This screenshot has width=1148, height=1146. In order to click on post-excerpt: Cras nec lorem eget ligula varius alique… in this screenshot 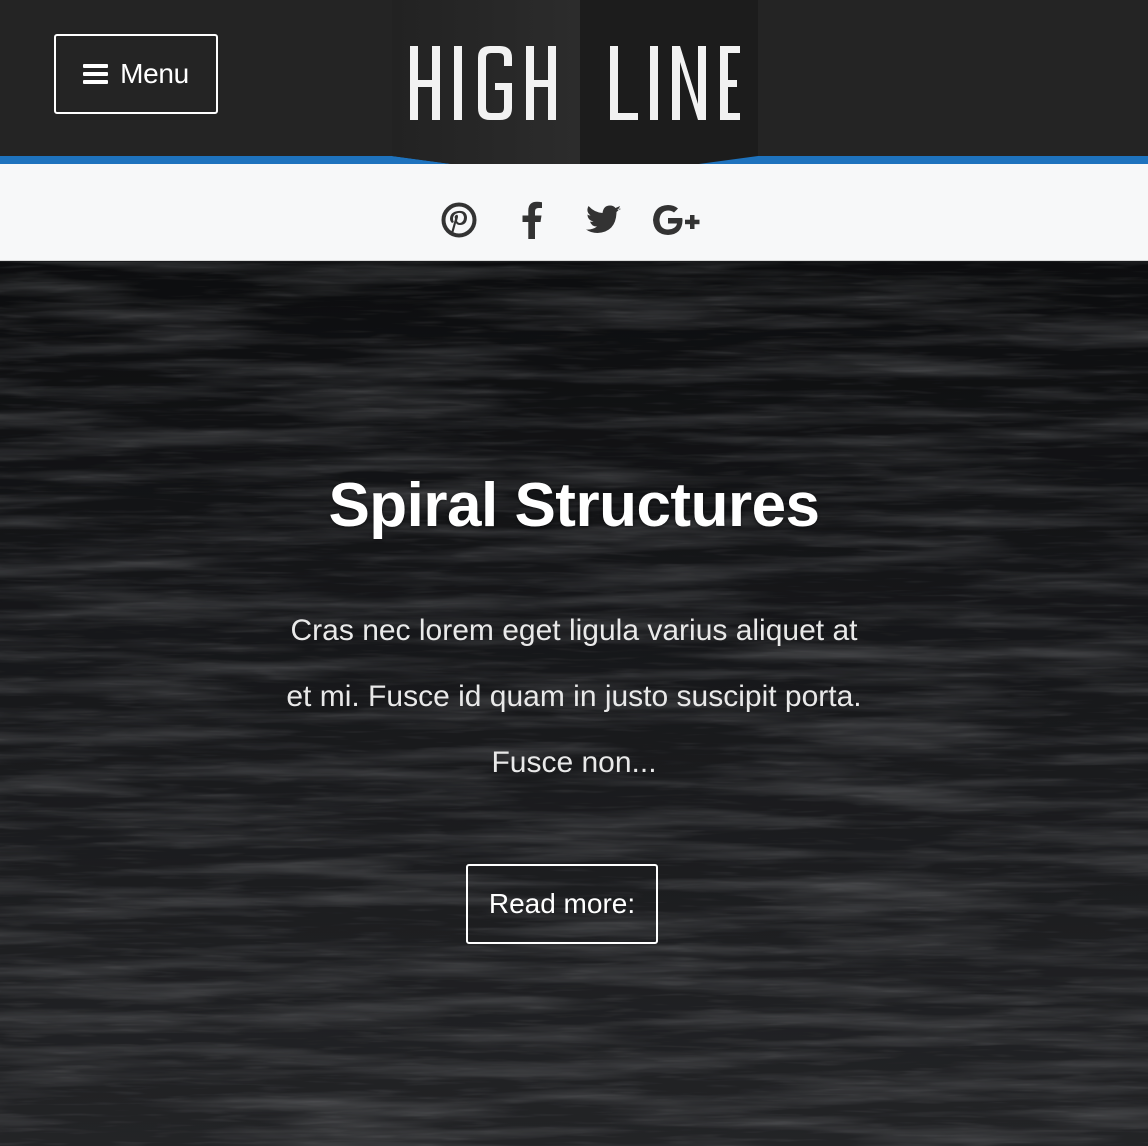, I will do `click(574, 696)`.